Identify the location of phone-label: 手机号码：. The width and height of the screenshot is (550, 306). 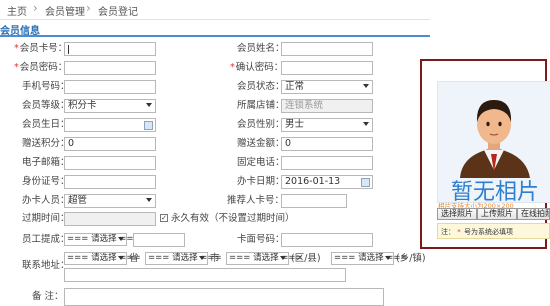
(46, 86).